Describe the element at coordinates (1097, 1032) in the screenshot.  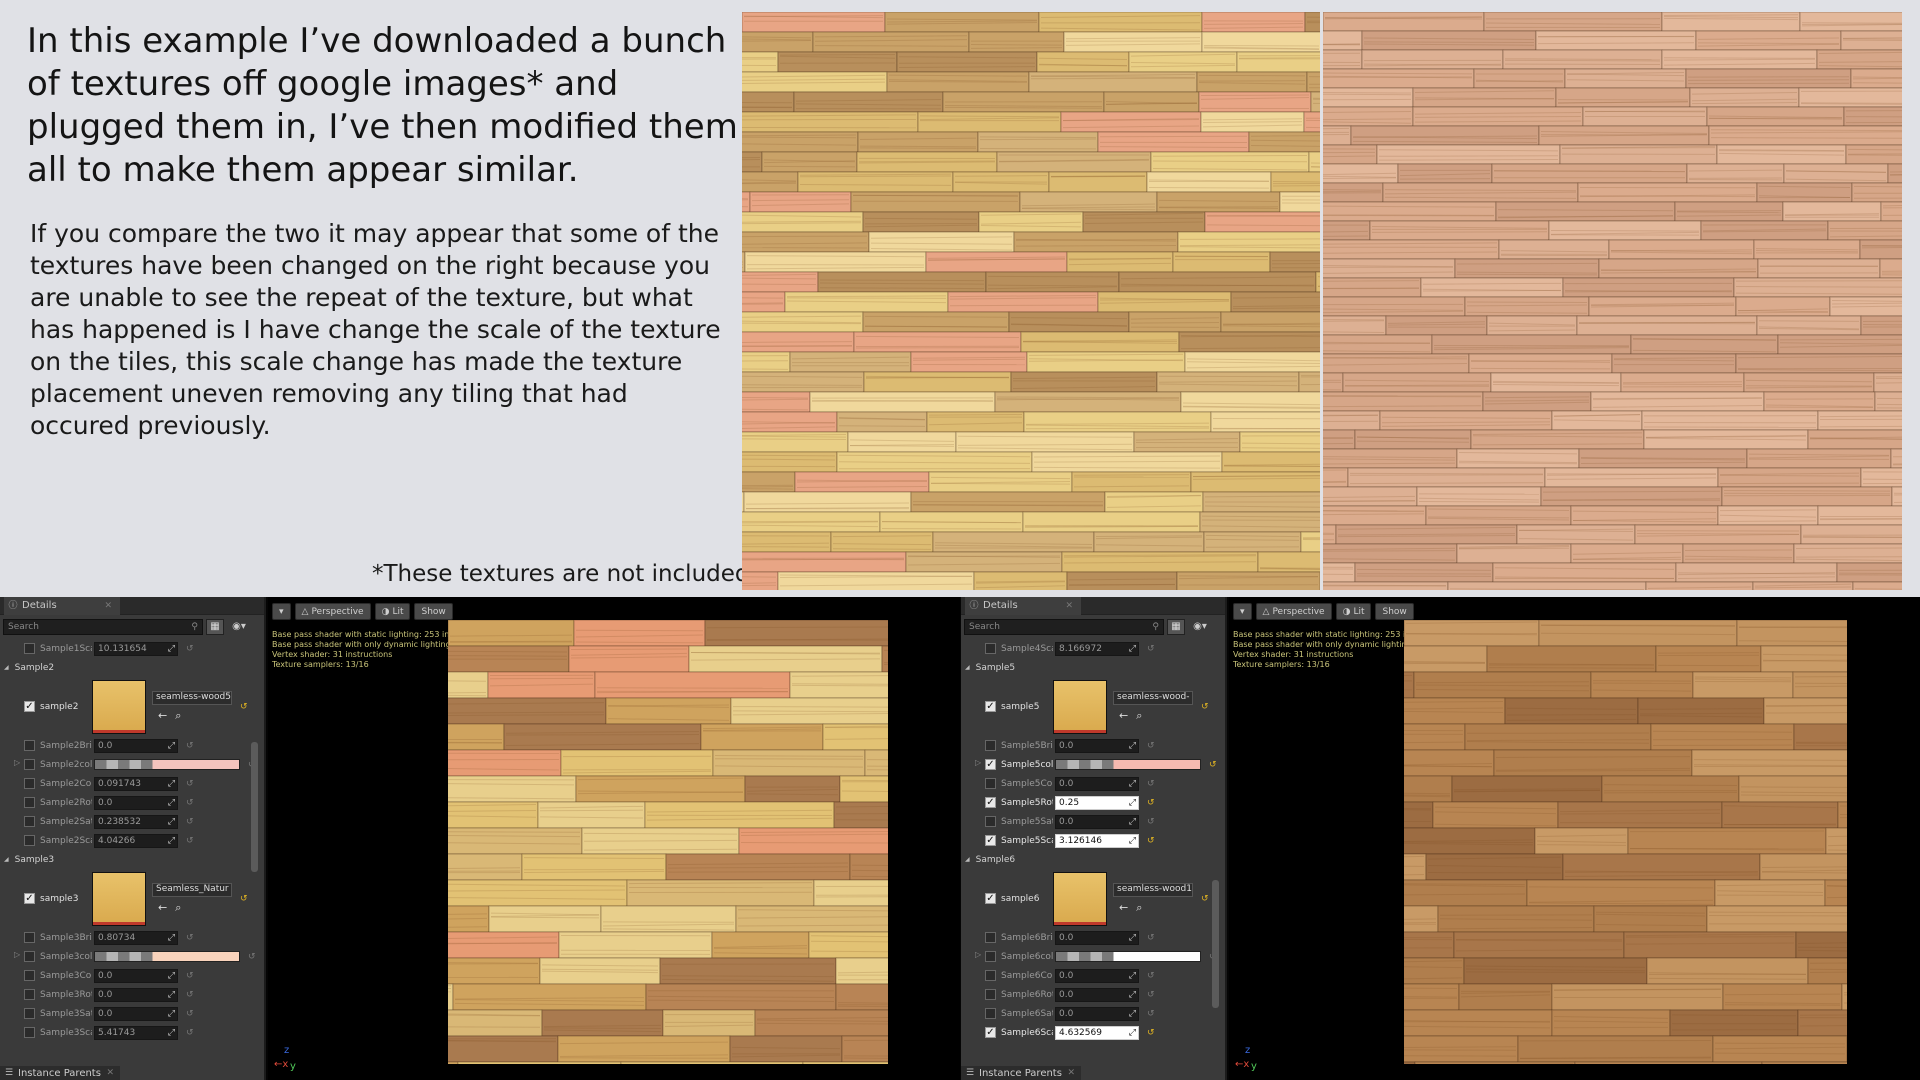
I see `value-field: 4.632569 ⤢` at that location.